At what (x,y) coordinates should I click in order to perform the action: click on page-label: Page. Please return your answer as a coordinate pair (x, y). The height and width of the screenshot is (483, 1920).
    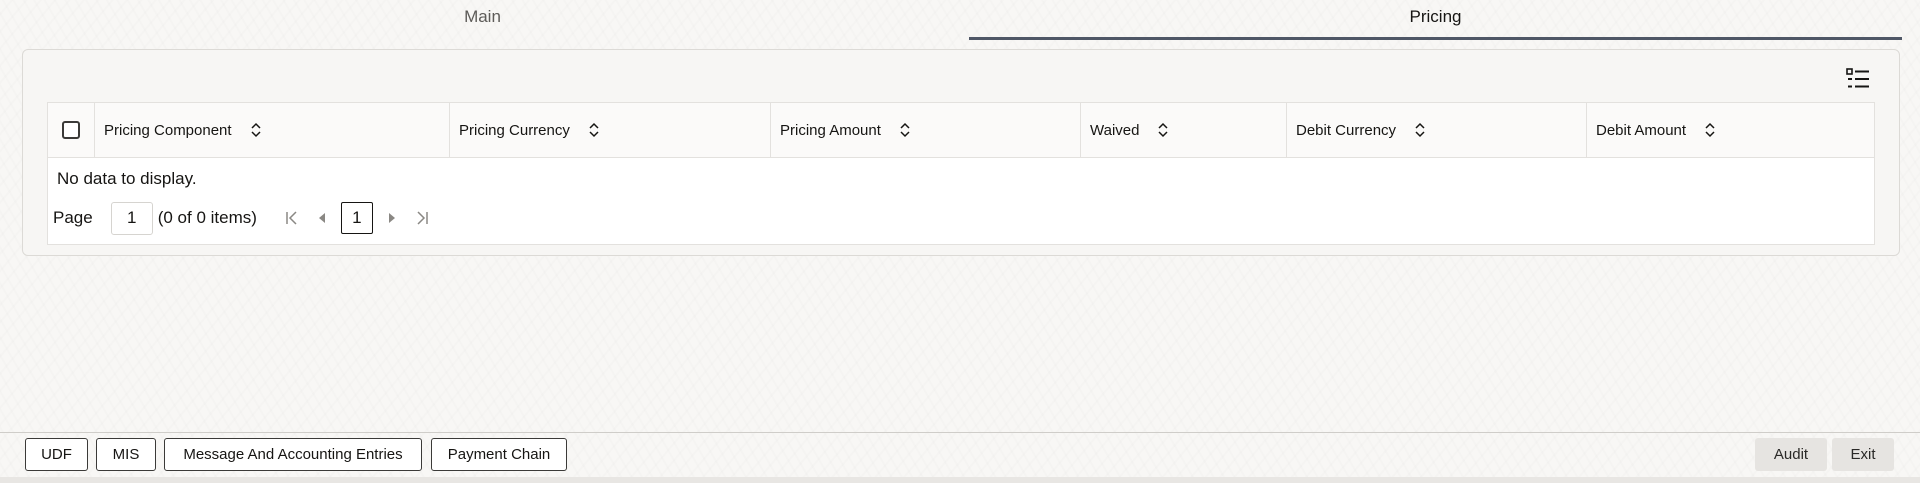
    Looking at the image, I should click on (73, 217).